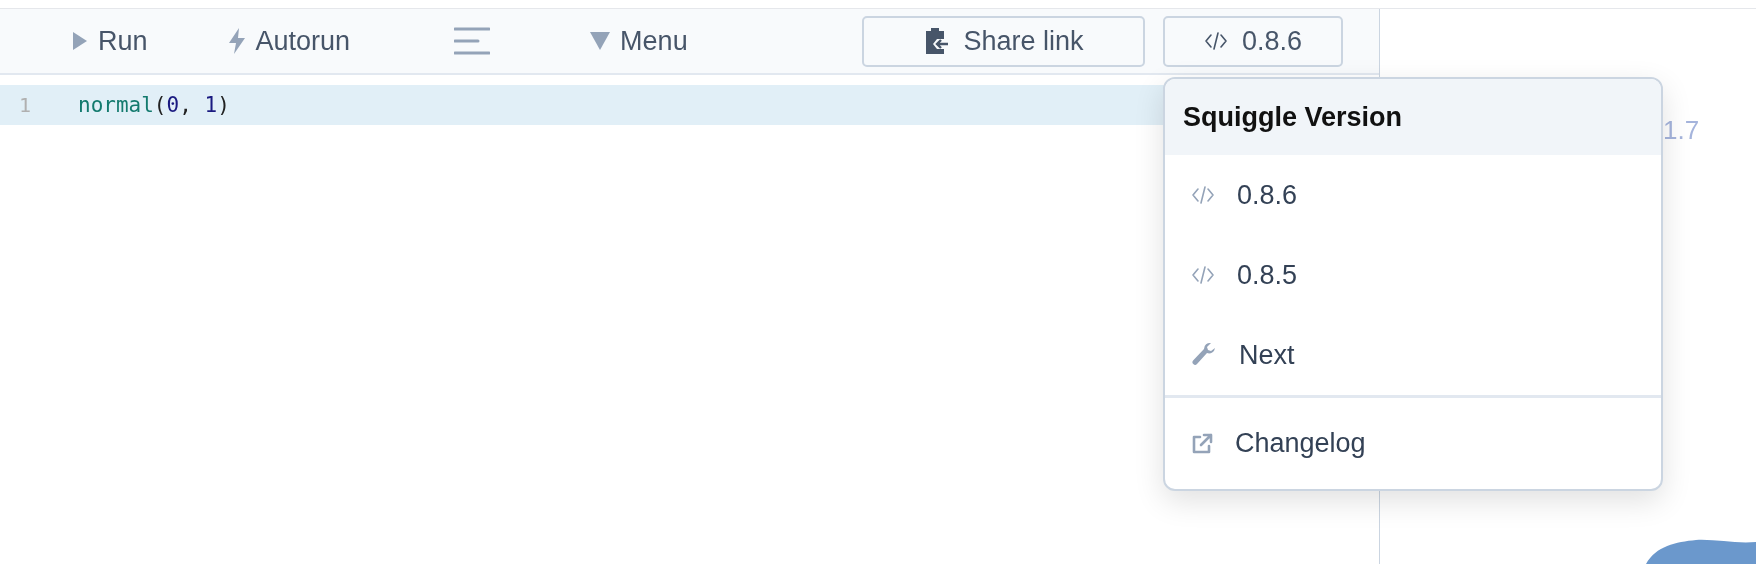 Image resolution: width=1756 pixels, height=564 pixels. What do you see at coordinates (1413, 275) in the screenshot?
I see `version-option: 0.8.5` at bounding box center [1413, 275].